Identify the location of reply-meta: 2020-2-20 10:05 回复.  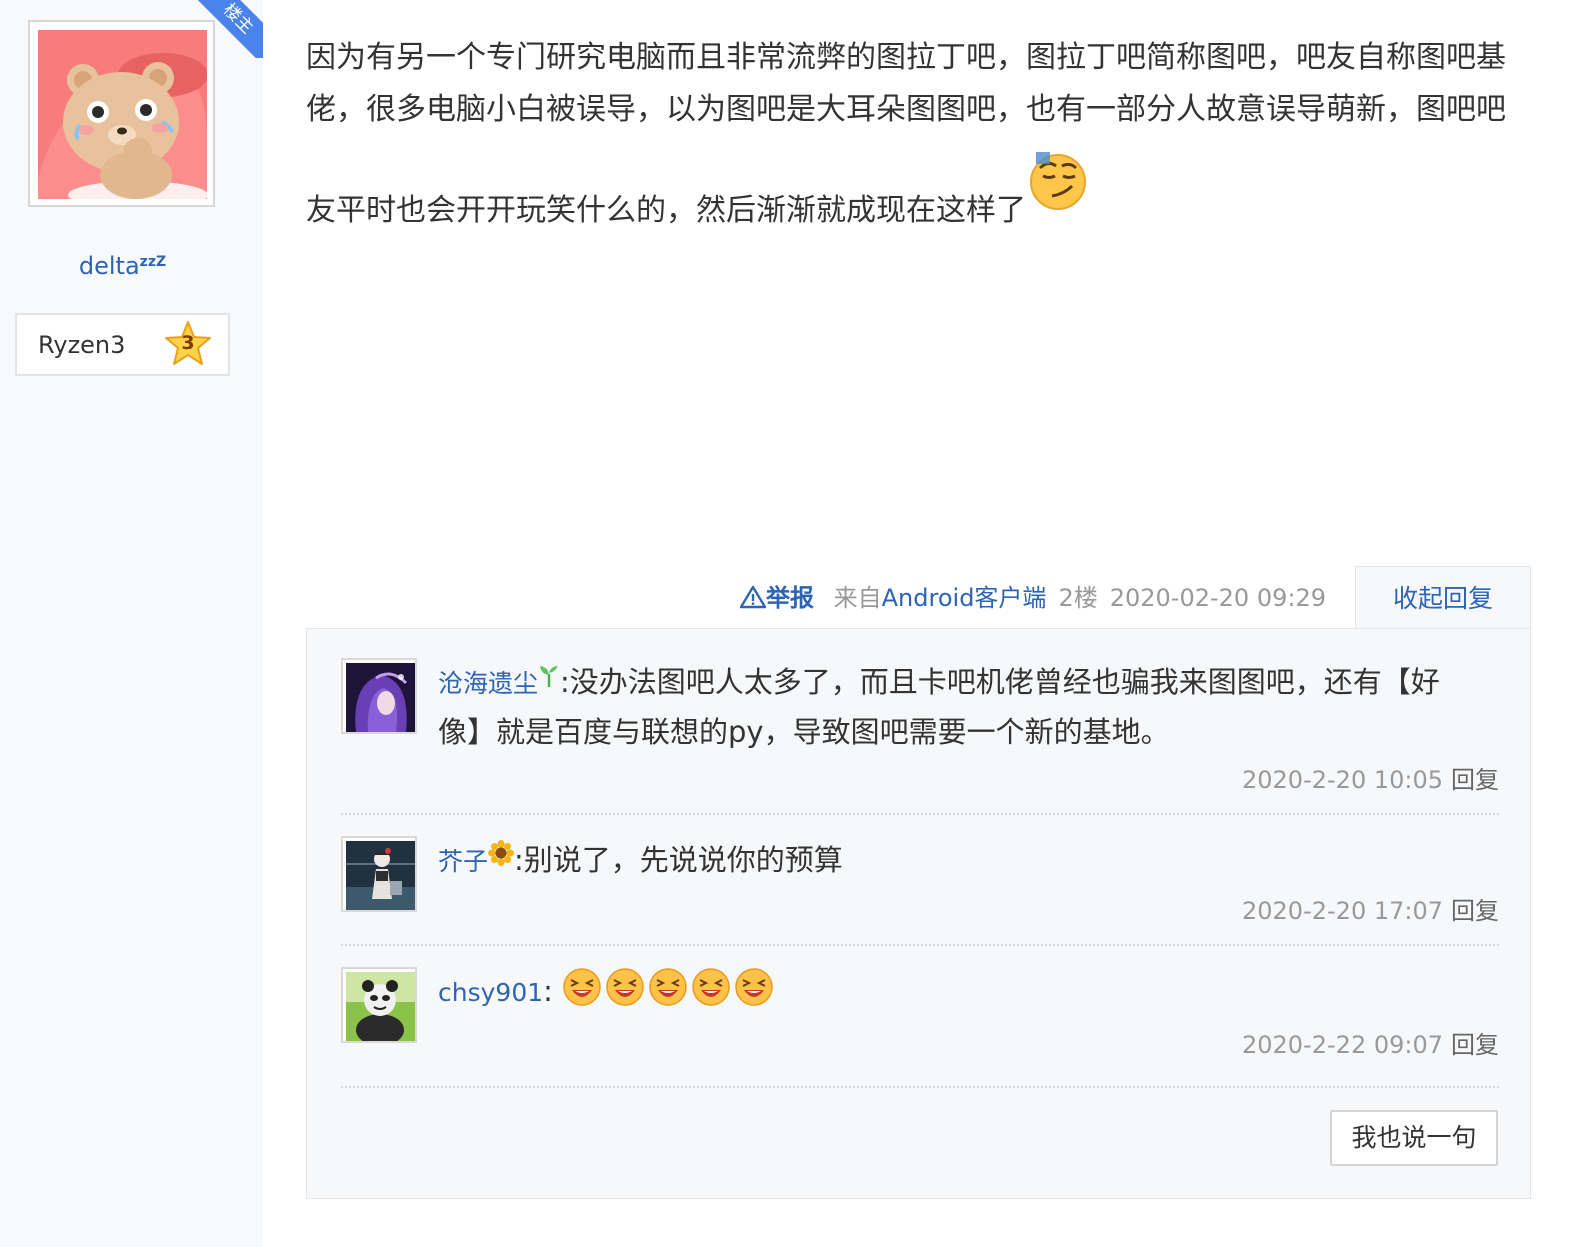
(1370, 777).